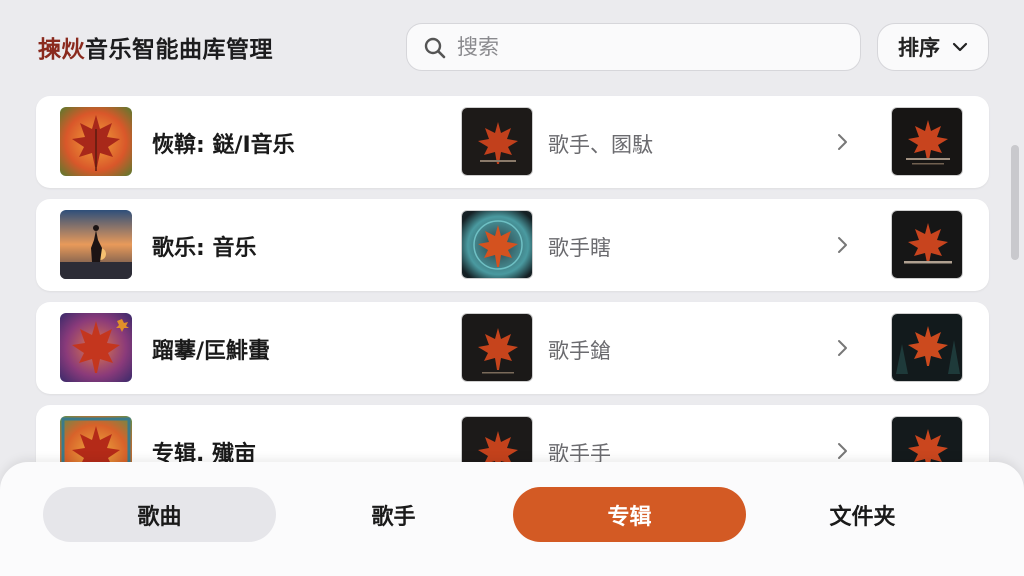 This screenshot has width=1024, height=576. I want to click on app-title: 揀炏音乐智能曲库管理, so click(155, 47).